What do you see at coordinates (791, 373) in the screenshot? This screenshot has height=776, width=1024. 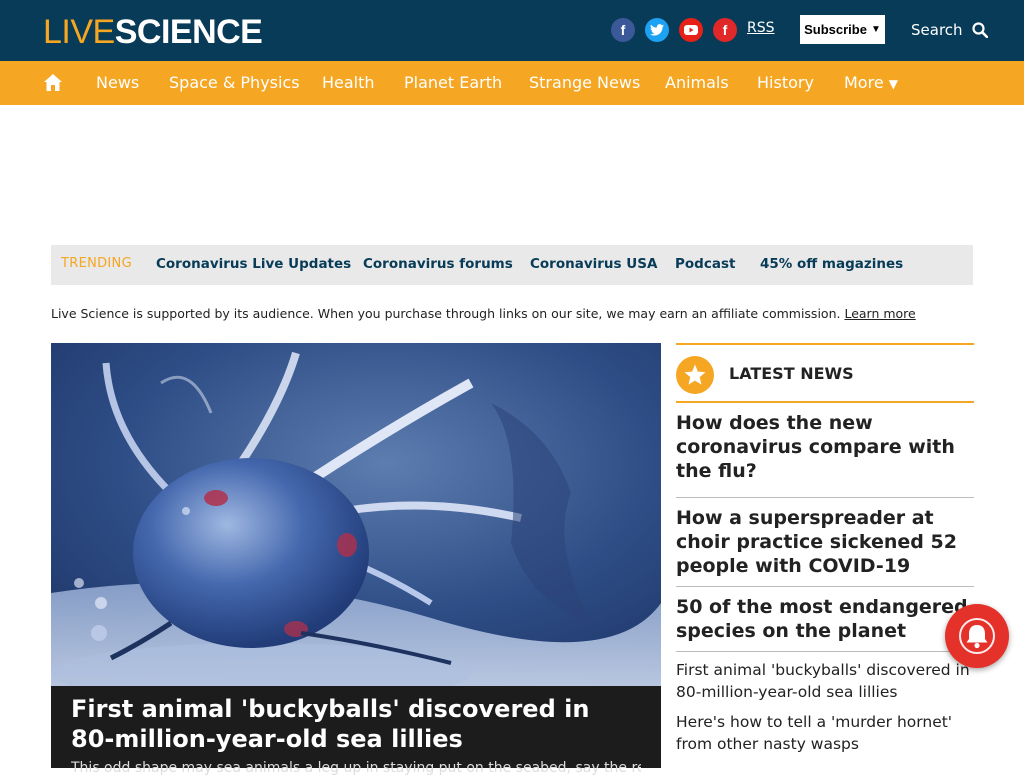 I see `latest-news-heading: LATEST NEWS` at bounding box center [791, 373].